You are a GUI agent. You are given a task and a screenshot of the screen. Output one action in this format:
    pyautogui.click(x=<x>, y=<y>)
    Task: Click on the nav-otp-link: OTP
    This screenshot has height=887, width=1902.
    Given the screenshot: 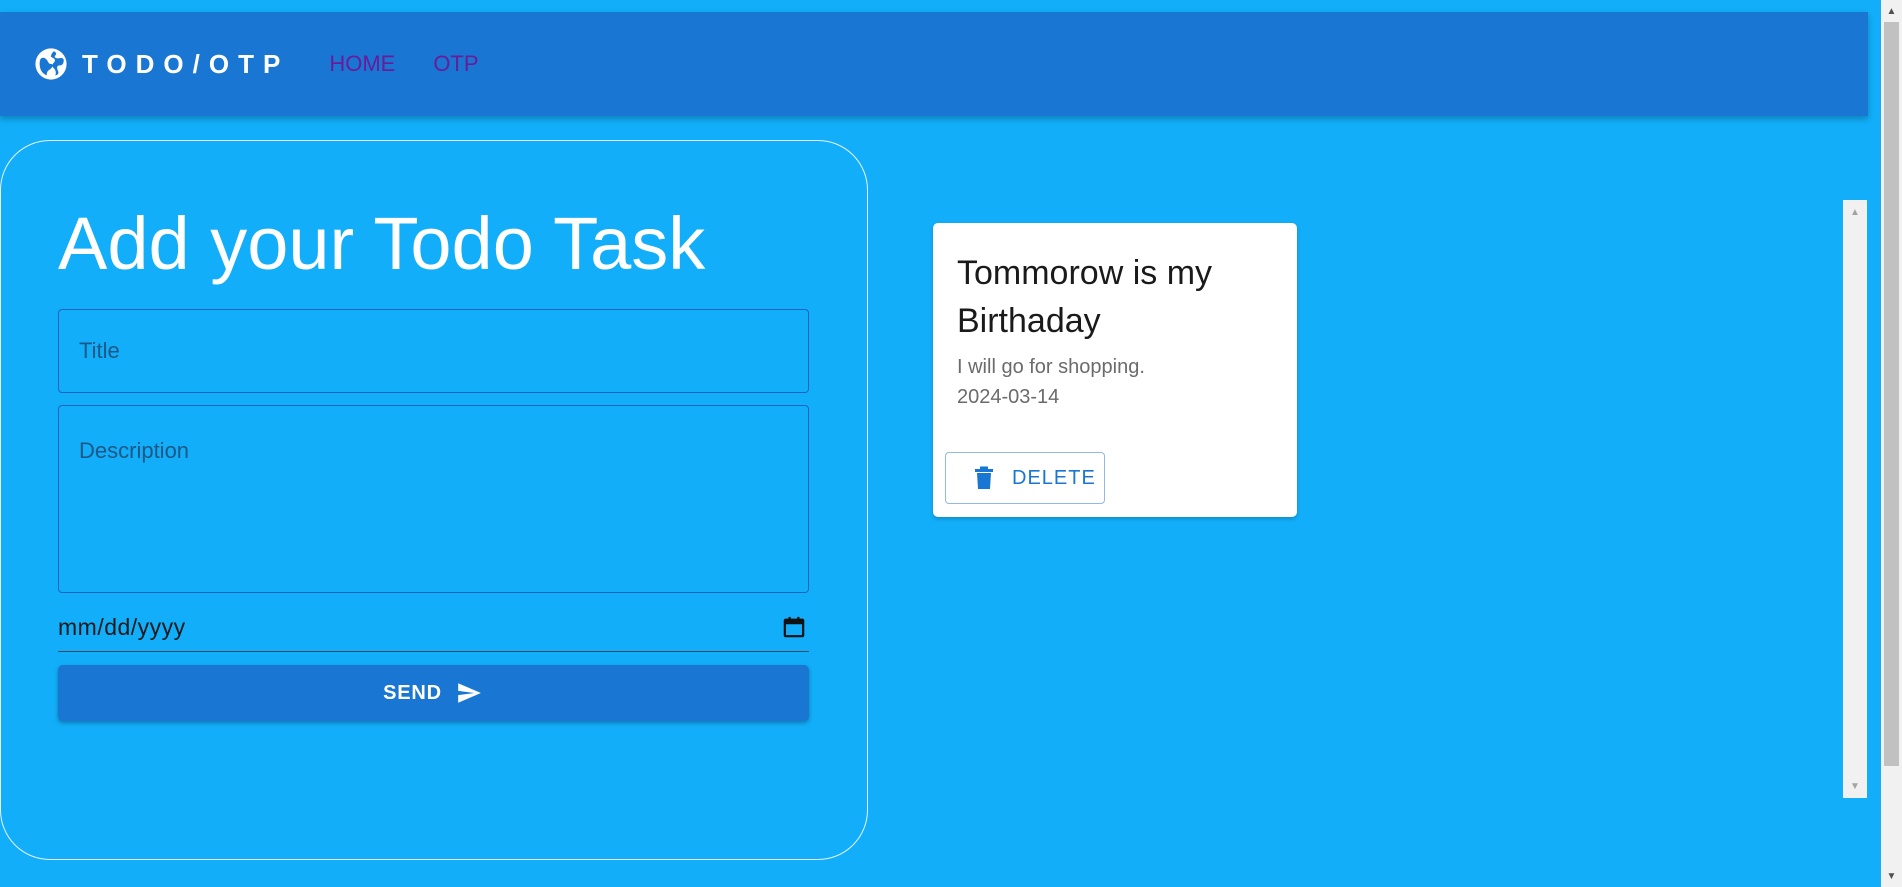 What is the action you would take?
    pyautogui.click(x=455, y=64)
    